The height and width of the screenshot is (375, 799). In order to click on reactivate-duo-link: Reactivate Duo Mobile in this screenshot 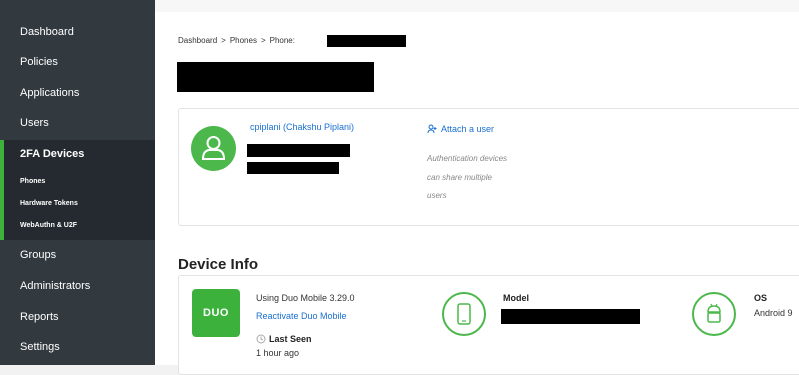, I will do `click(301, 316)`.